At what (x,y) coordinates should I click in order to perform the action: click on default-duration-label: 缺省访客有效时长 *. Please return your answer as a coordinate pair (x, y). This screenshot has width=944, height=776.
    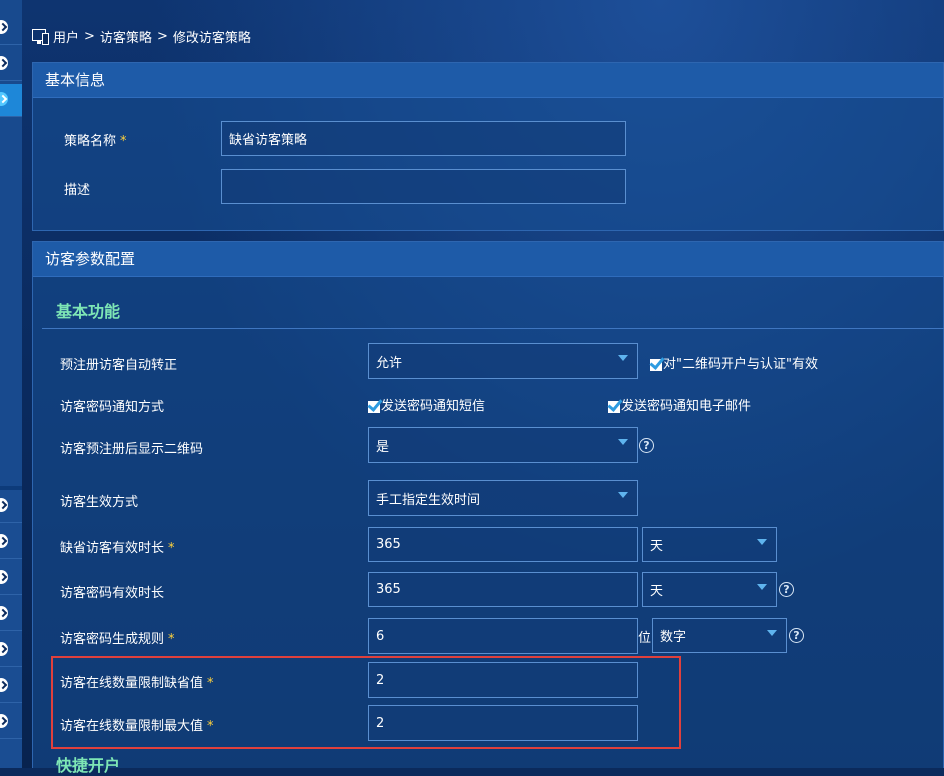
    Looking at the image, I should click on (117, 548).